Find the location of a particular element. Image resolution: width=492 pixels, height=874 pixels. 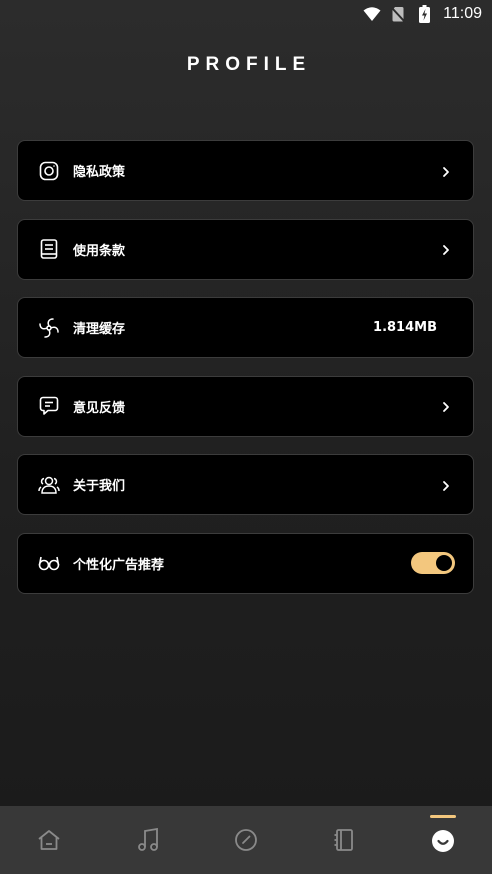

notebook-icon is located at coordinates (344, 840).